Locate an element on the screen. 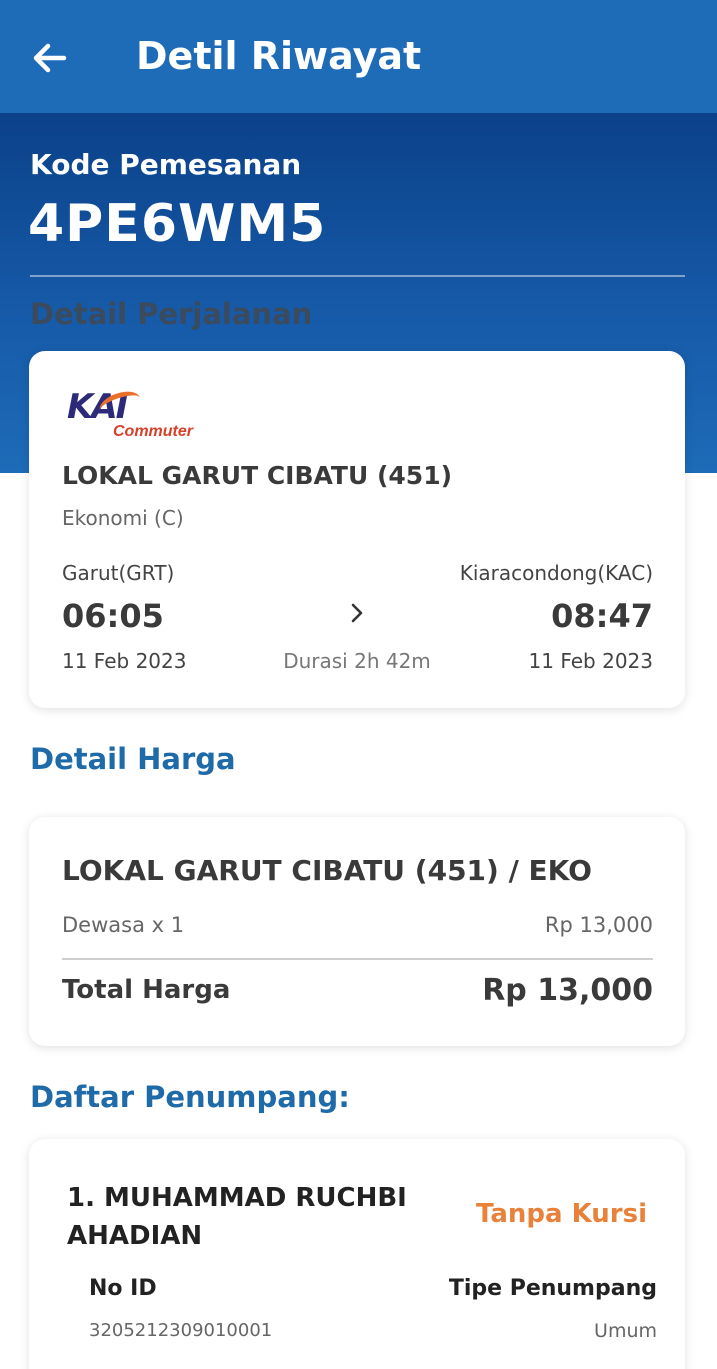 The width and height of the screenshot is (717, 1369). arrival-time: 08:47 is located at coordinates (602, 616).